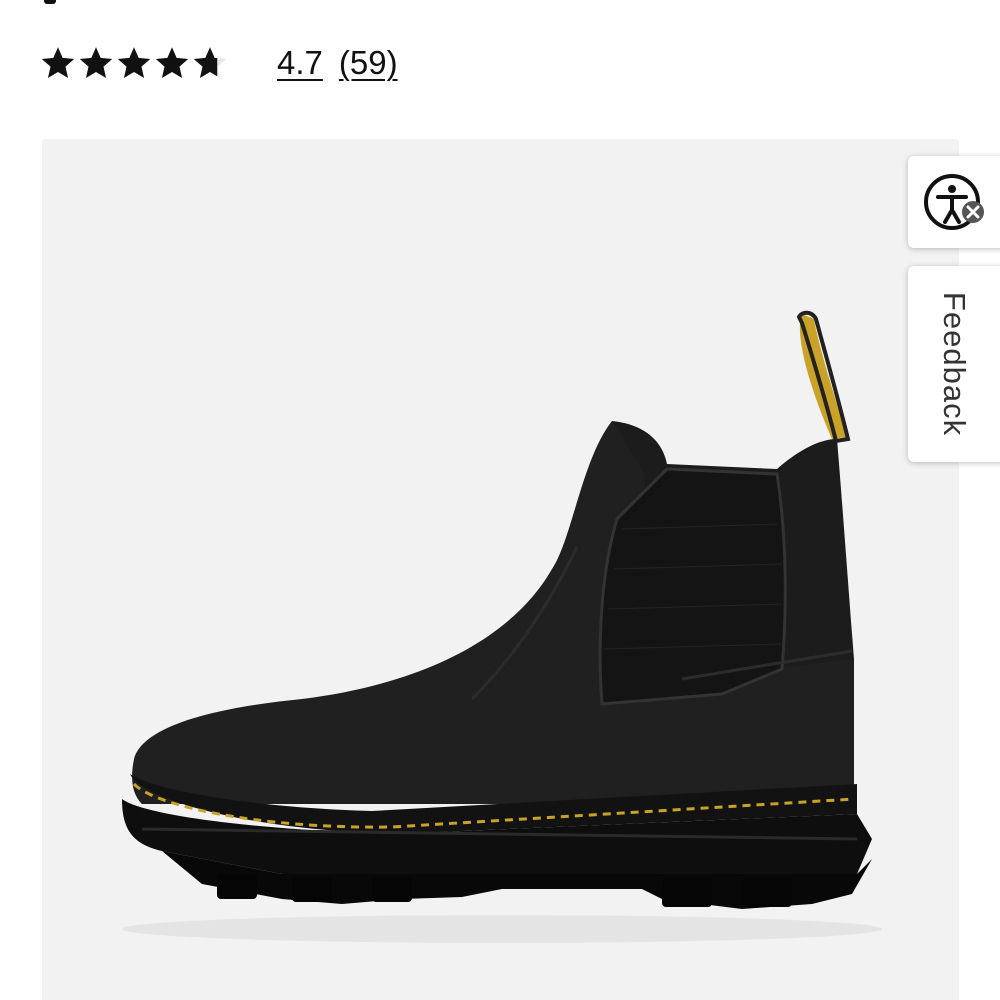 This screenshot has height=1000, width=1000. I want to click on review-count-link: (59), so click(368, 63).